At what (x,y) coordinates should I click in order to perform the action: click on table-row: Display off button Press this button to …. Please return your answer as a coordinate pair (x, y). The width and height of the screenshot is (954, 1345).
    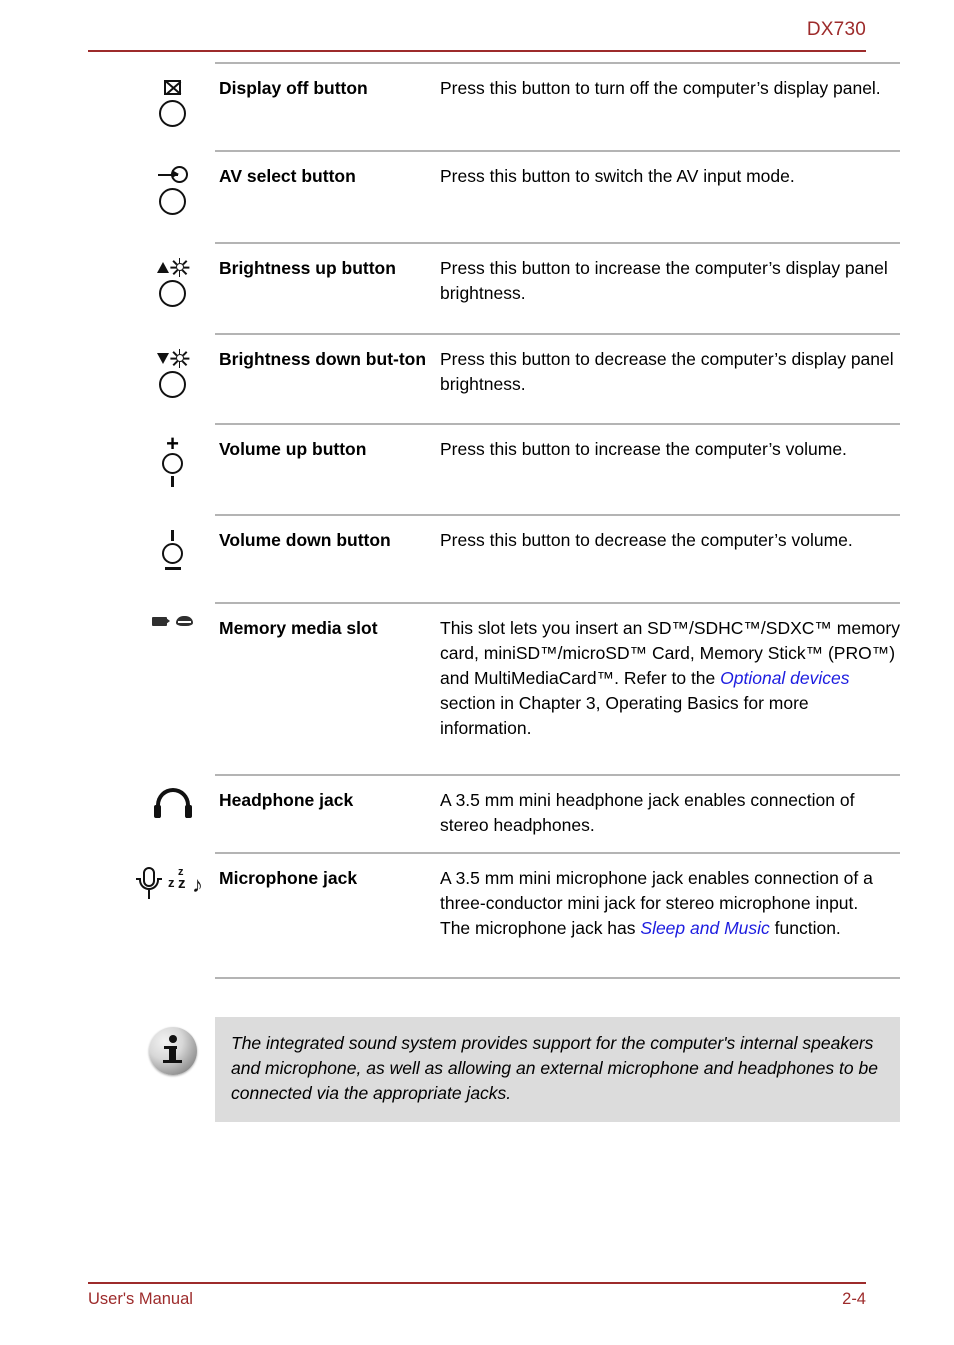
    Looking at the image, I should click on (515, 106).